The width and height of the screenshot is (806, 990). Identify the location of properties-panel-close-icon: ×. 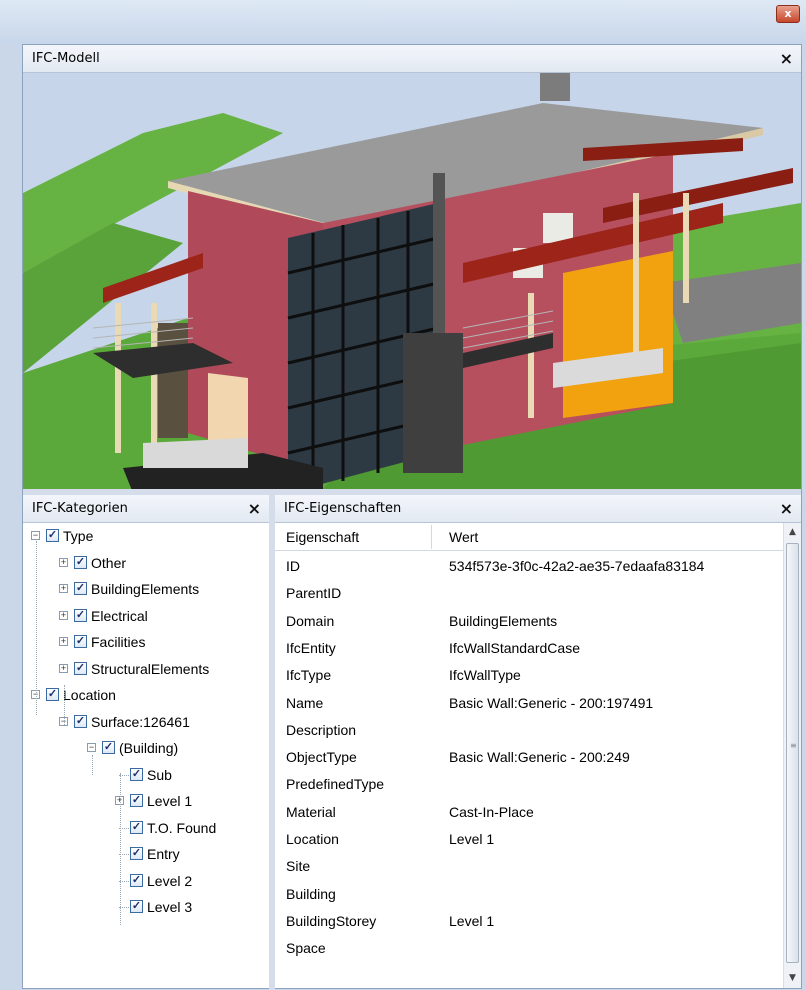
(786, 509).